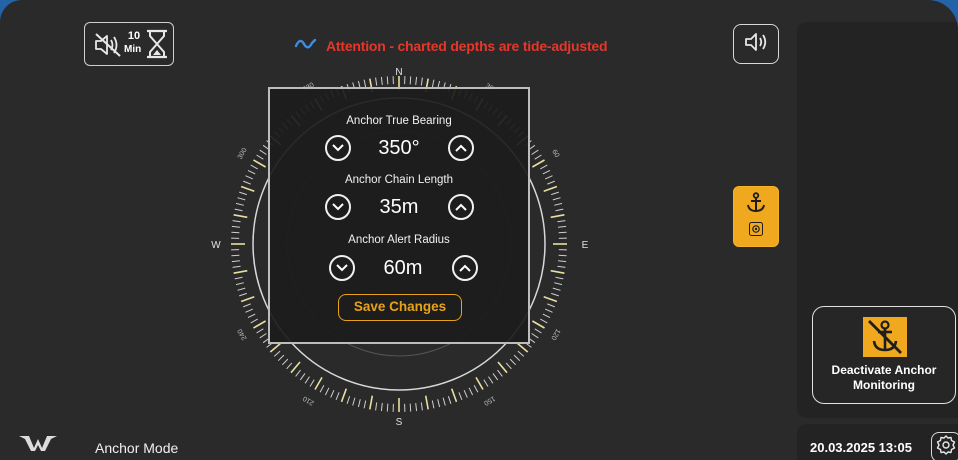  I want to click on bearing-increase-button, so click(461, 148).